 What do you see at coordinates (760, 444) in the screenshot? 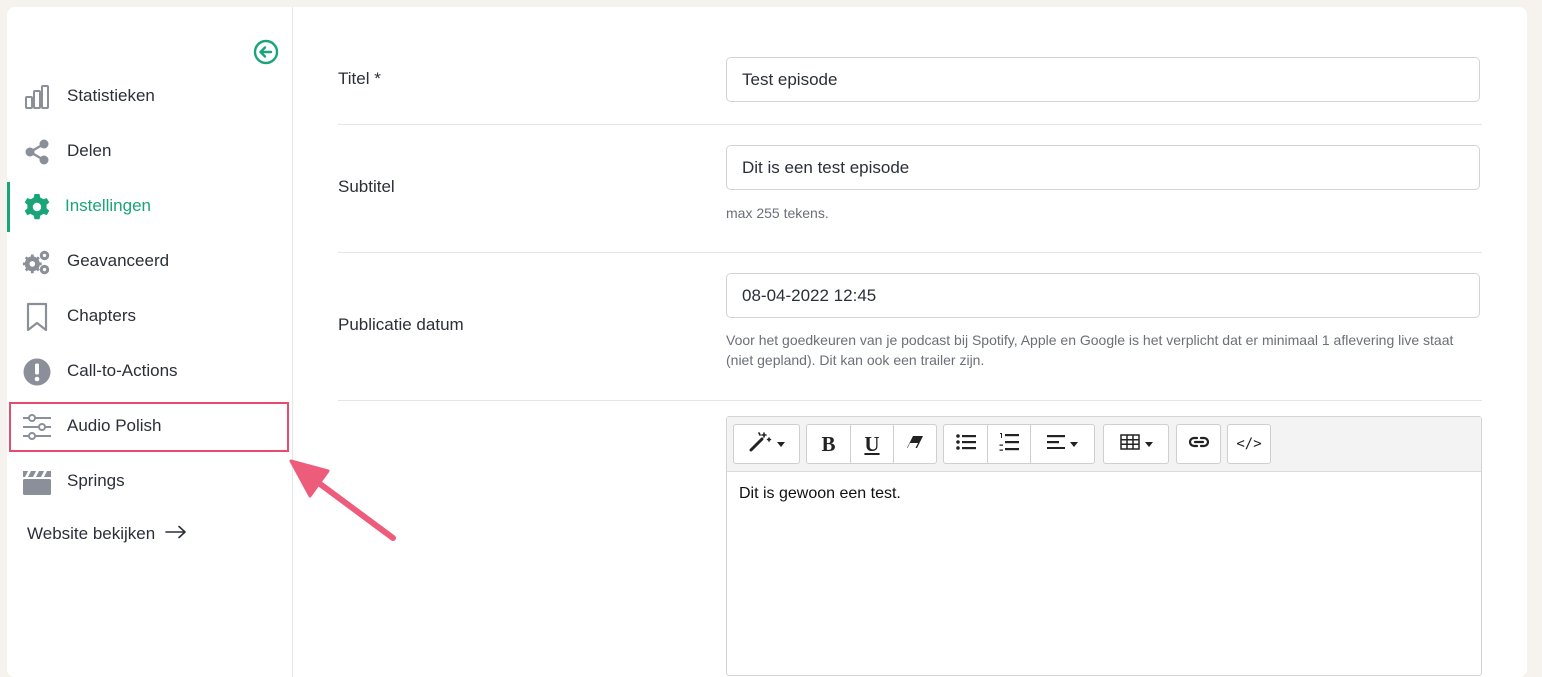
I see `magic-wand-icon` at bounding box center [760, 444].